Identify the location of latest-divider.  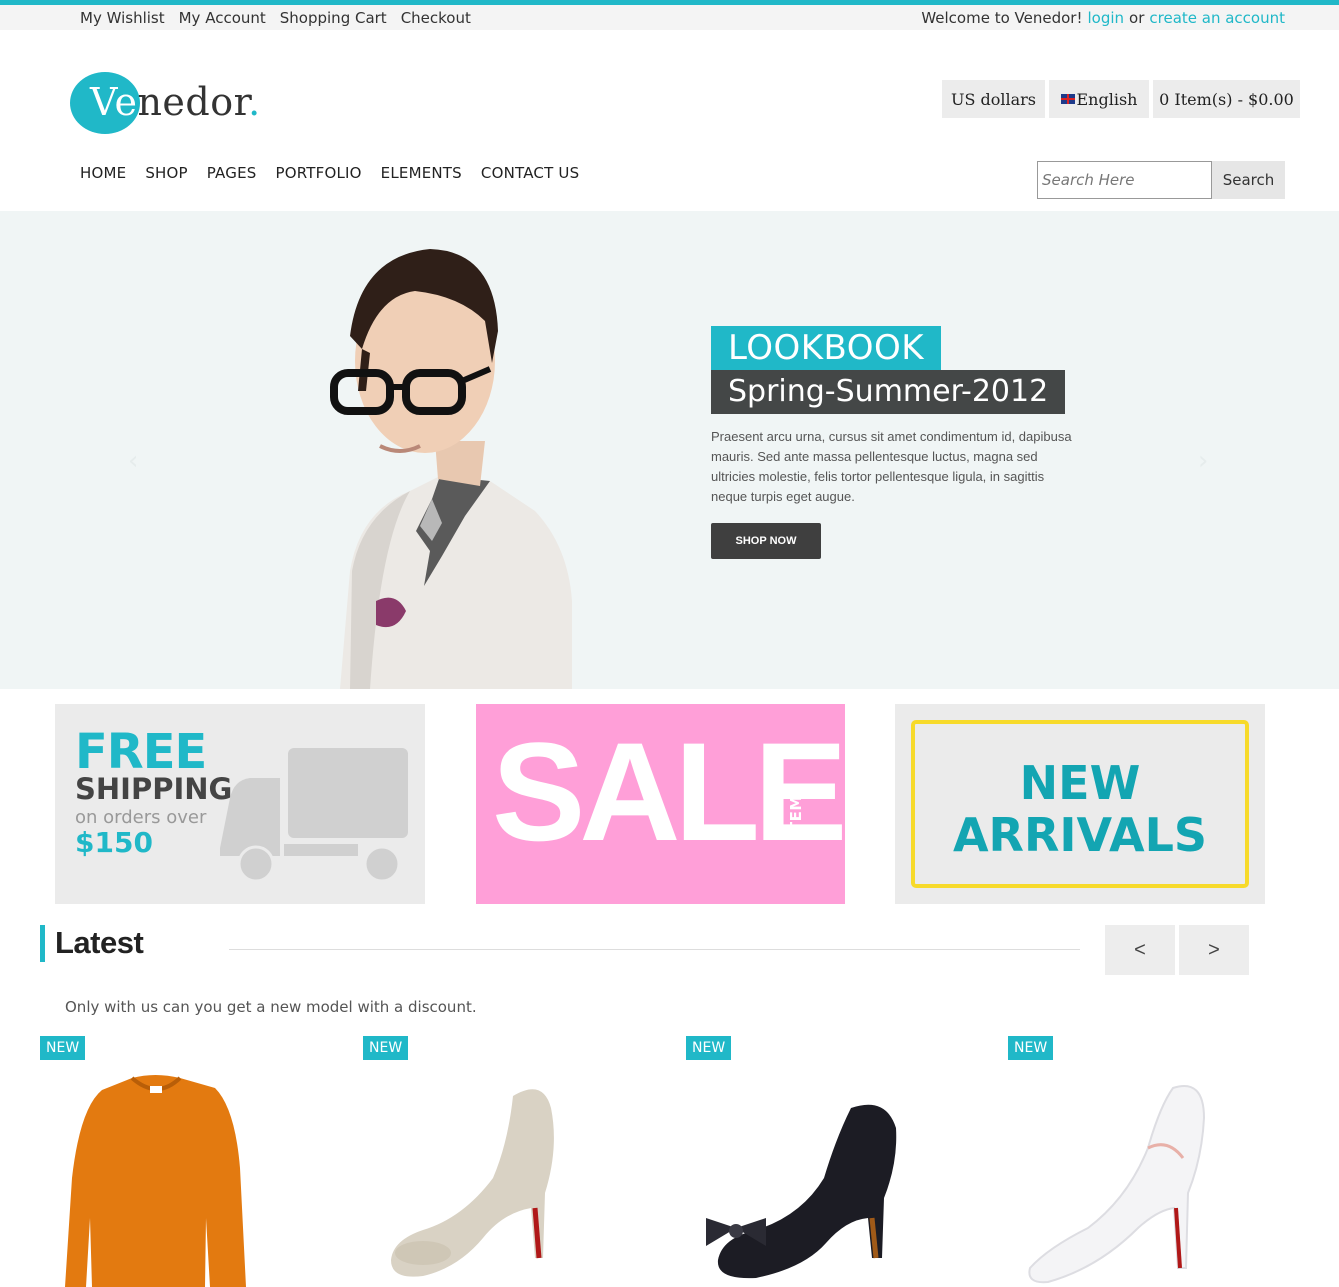
(654, 949).